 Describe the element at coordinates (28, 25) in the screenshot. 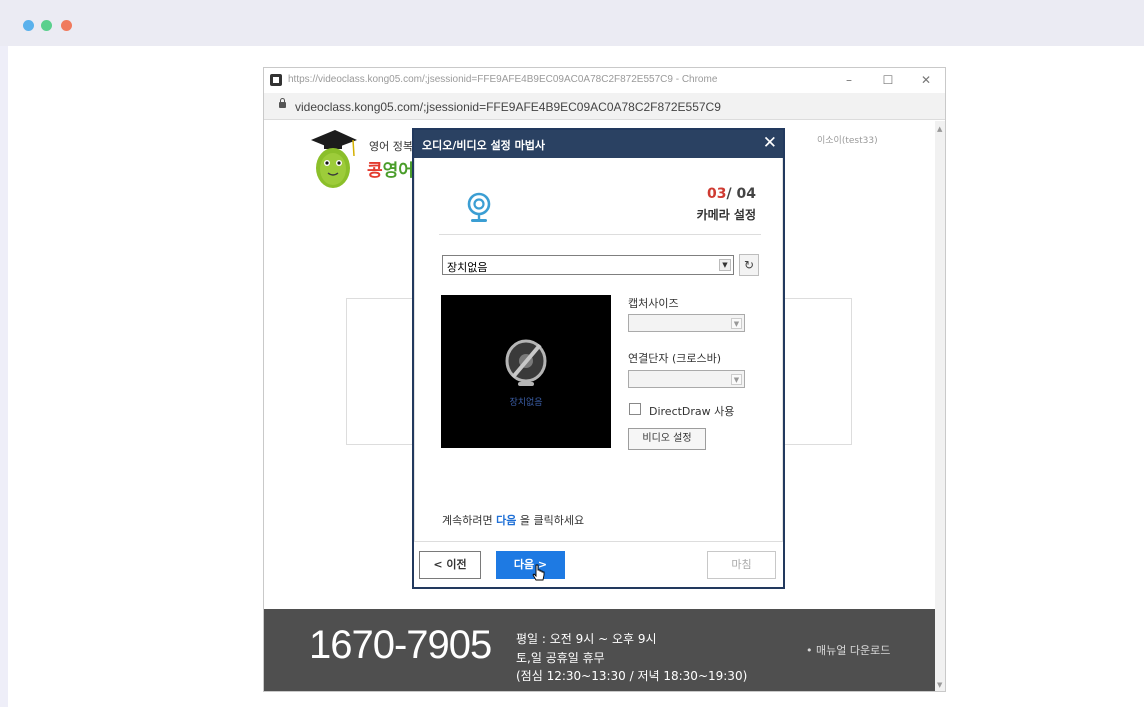

I see `window-dot-blue` at that location.